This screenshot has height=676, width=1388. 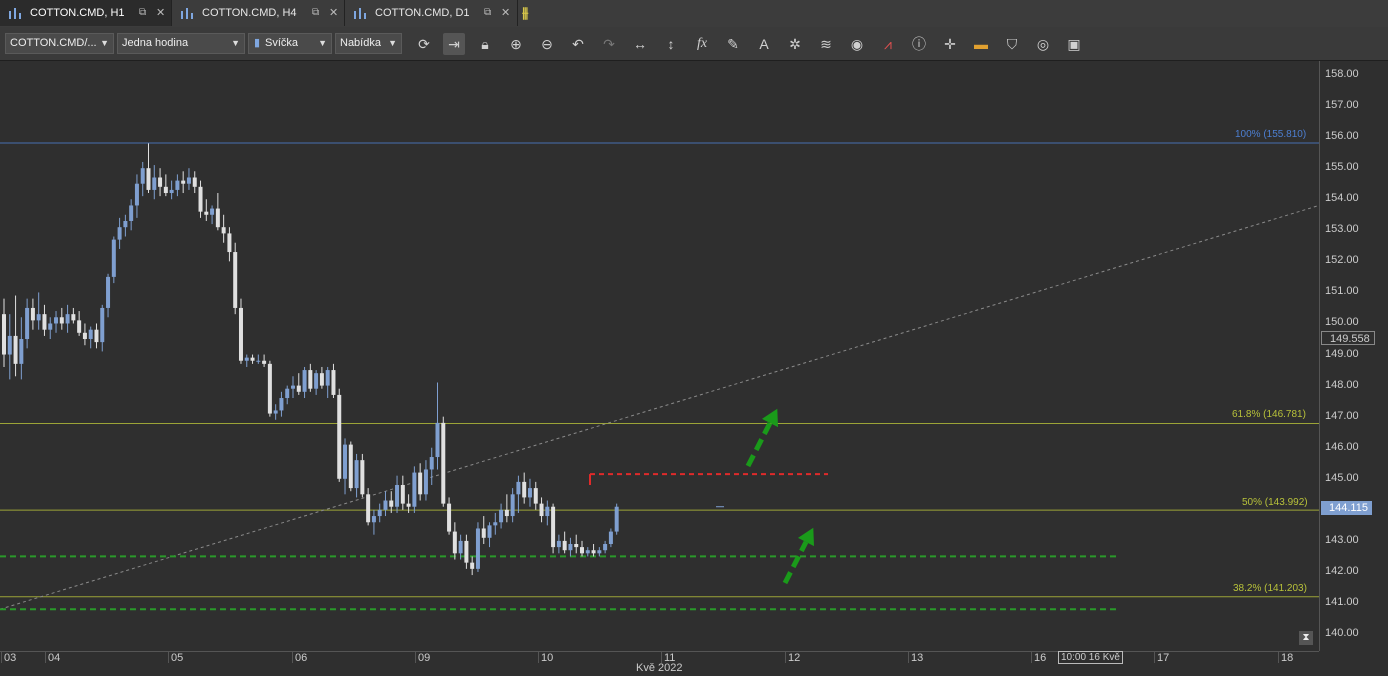 I want to click on text-tool-icon: A, so click(x=764, y=44).